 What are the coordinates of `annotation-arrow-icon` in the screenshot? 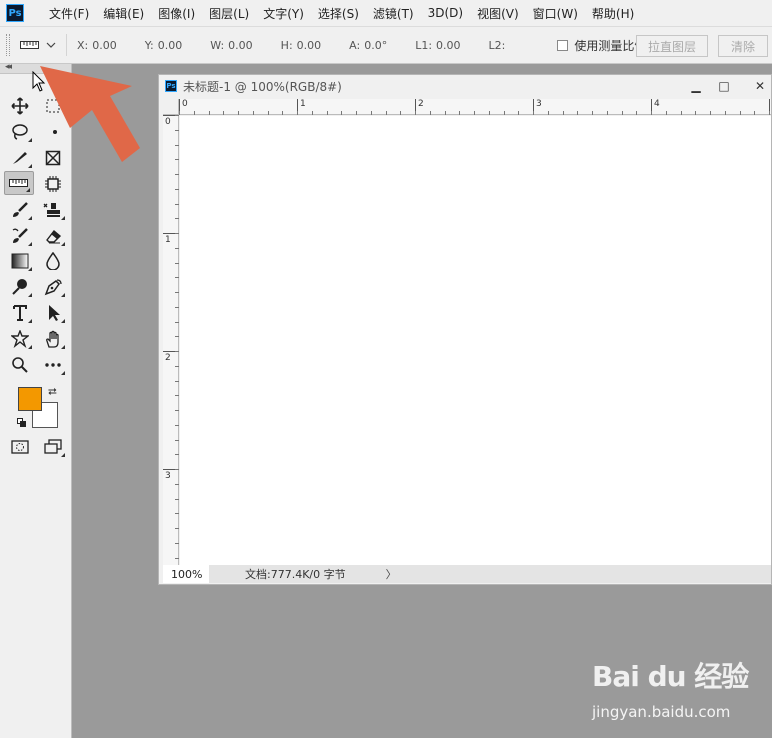 It's located at (90, 114).